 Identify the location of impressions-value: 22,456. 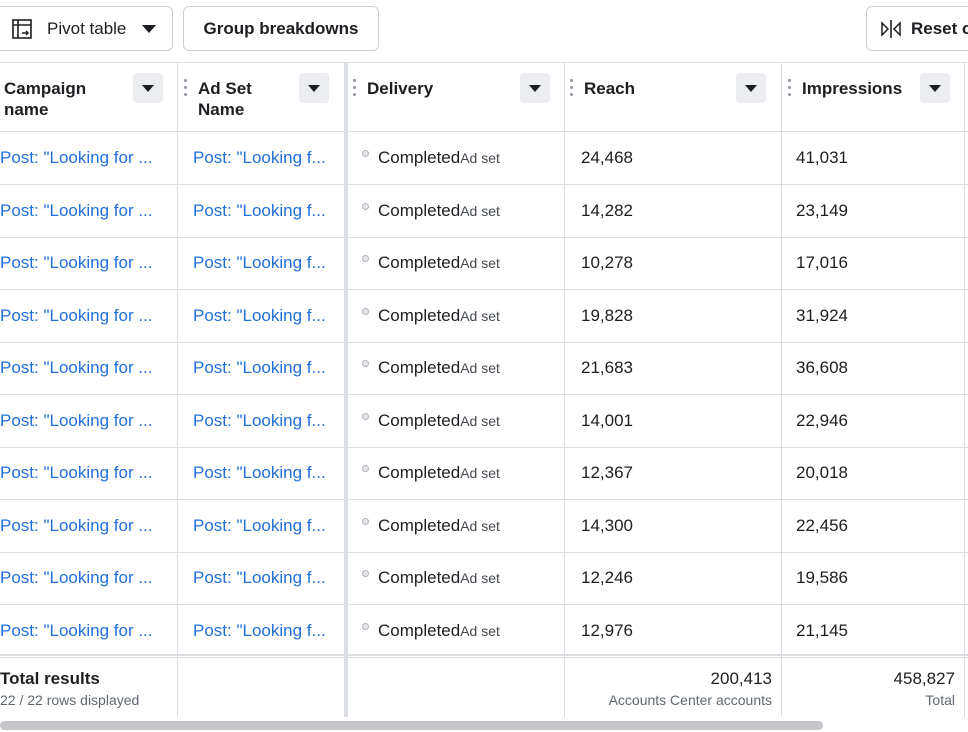
(822, 525).